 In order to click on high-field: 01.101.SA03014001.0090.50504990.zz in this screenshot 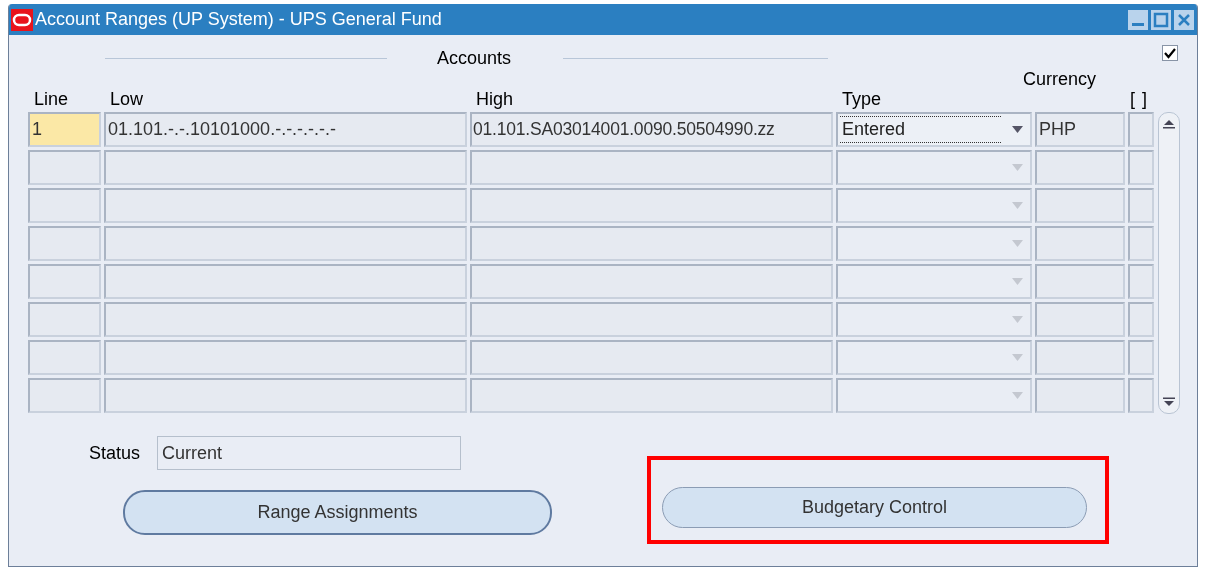, I will do `click(651, 129)`.